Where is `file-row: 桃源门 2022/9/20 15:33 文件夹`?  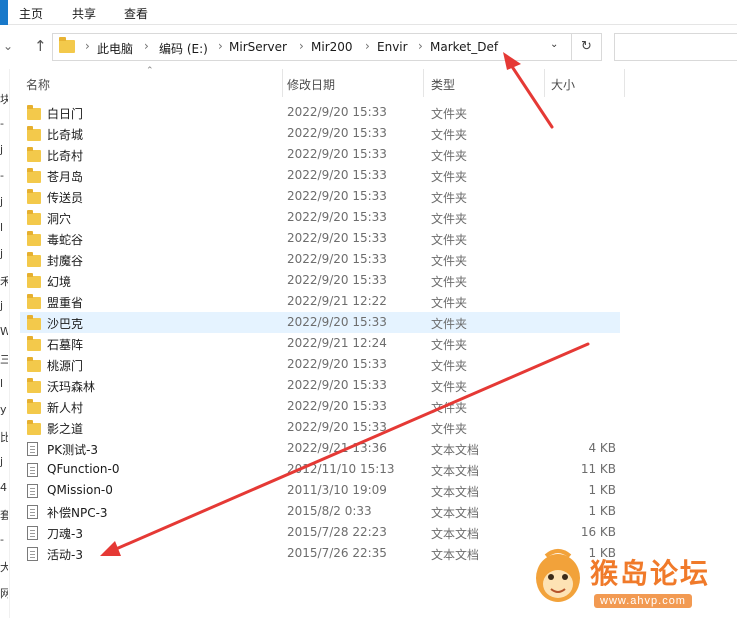 file-row: 桃源门 2022/9/20 15:33 文件夹 is located at coordinates (320, 364).